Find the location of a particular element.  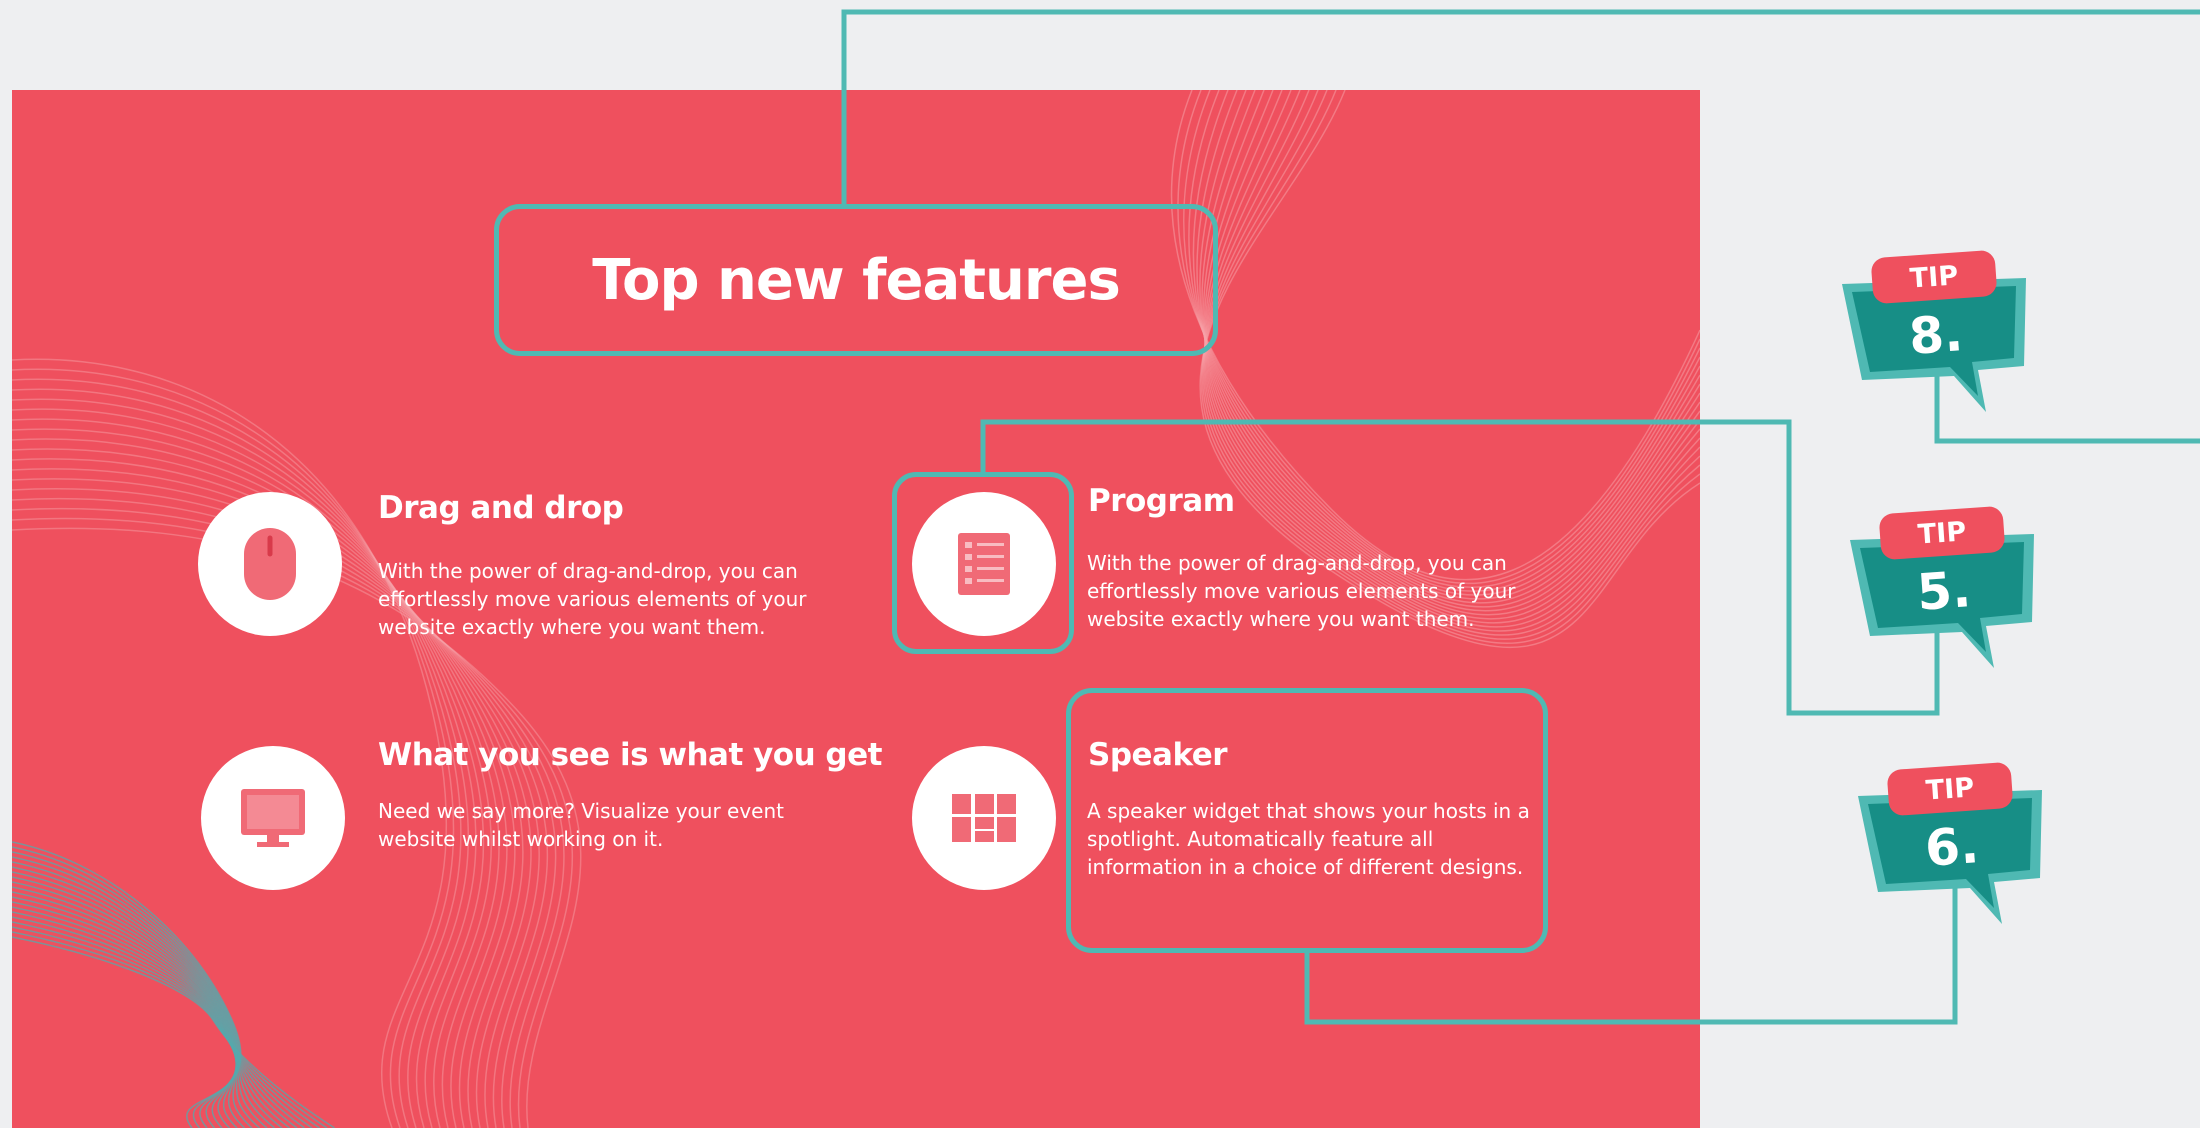

feature-title-program: Program is located at coordinates (1161, 501).